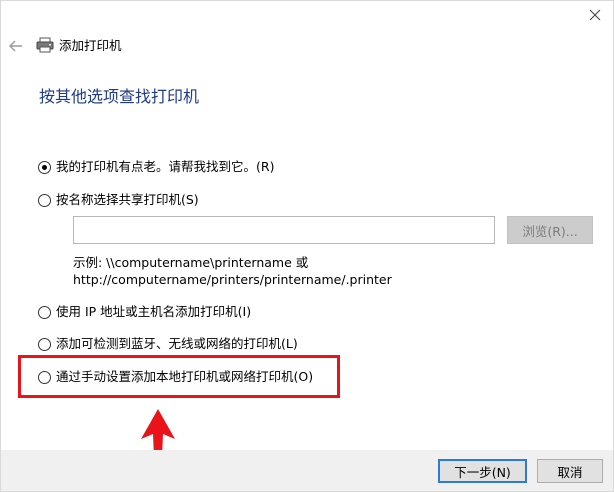 The image size is (614, 492). Describe the element at coordinates (177, 343) in the screenshot. I see `option-bluetooth-wireless-label: 添加可检测到蓝牙、无线或网络的打印机(L)` at that location.